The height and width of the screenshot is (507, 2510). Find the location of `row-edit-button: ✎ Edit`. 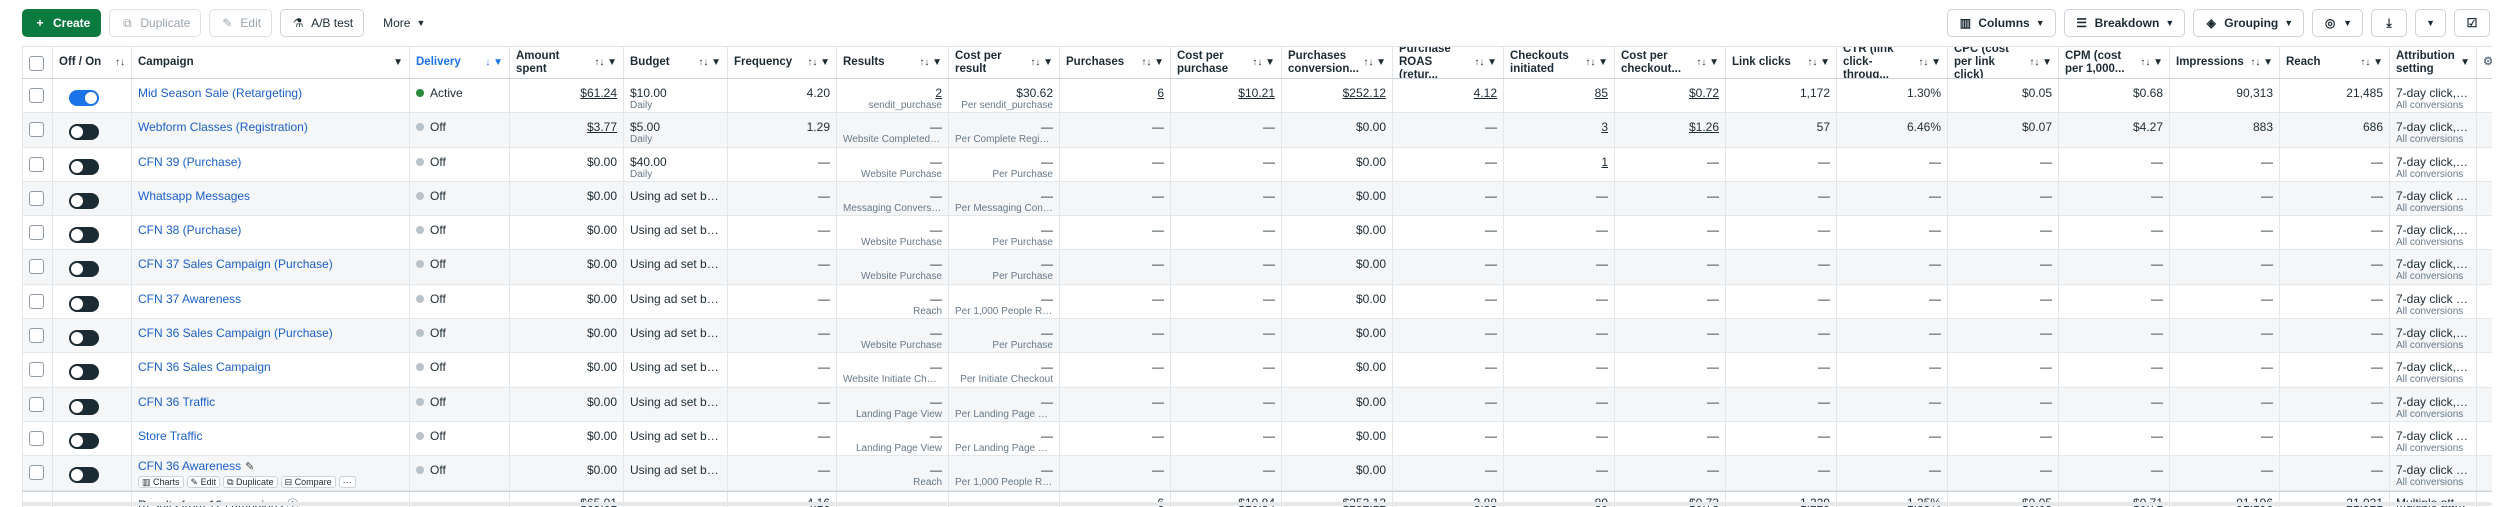

row-edit-button: ✎ Edit is located at coordinates (203, 482).